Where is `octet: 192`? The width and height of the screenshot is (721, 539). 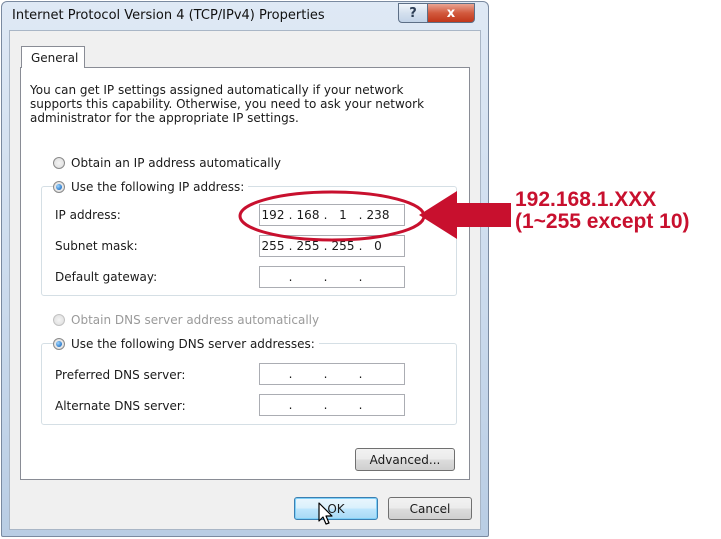
octet: 192 is located at coordinates (273, 215).